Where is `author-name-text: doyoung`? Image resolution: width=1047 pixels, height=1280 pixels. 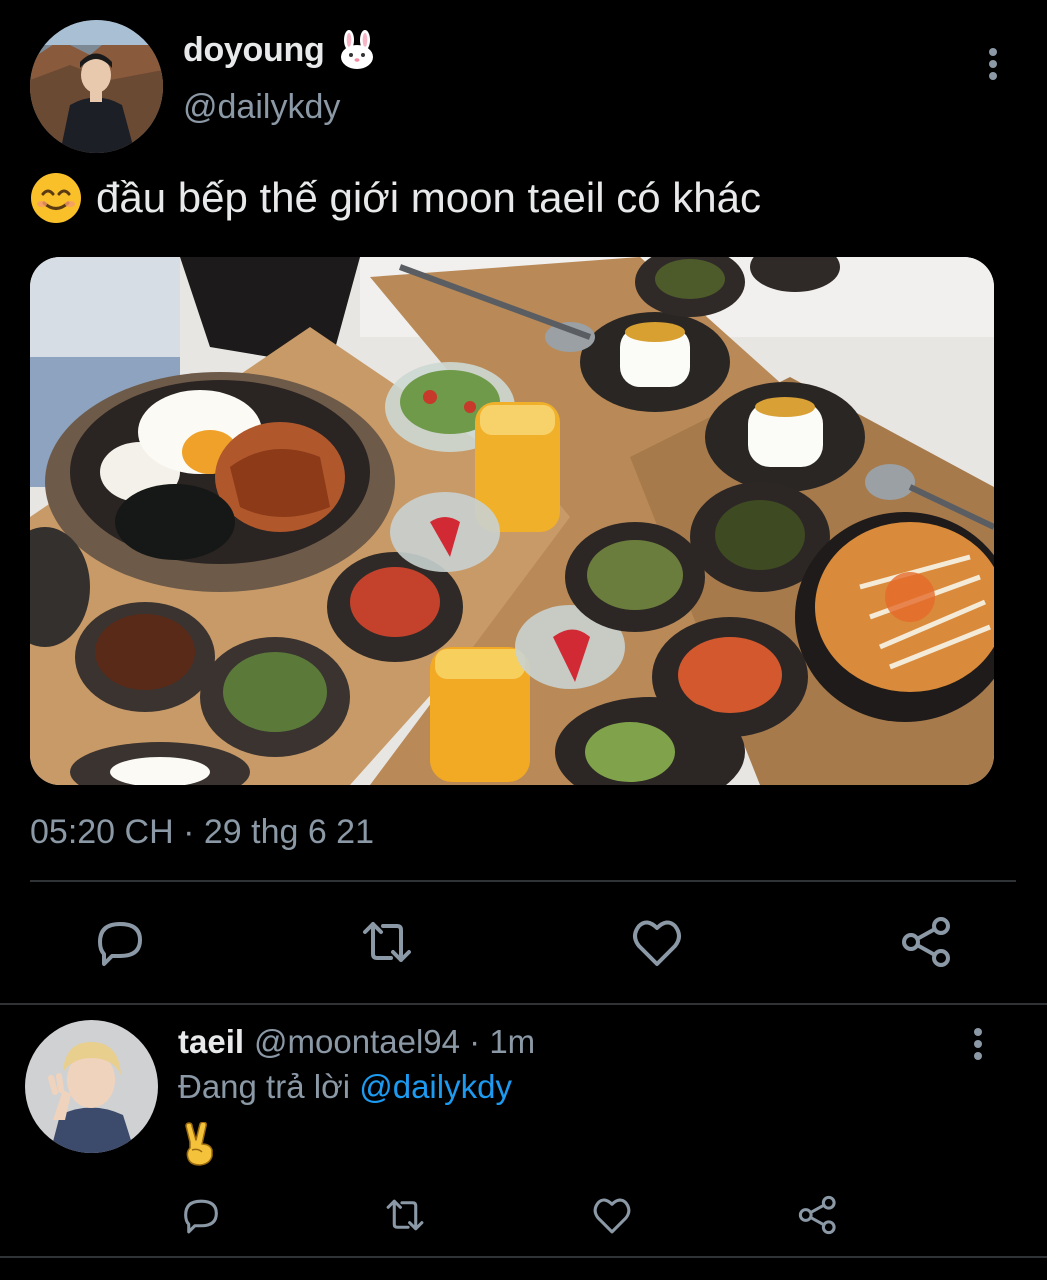
author-name-text: doyoung is located at coordinates (254, 50).